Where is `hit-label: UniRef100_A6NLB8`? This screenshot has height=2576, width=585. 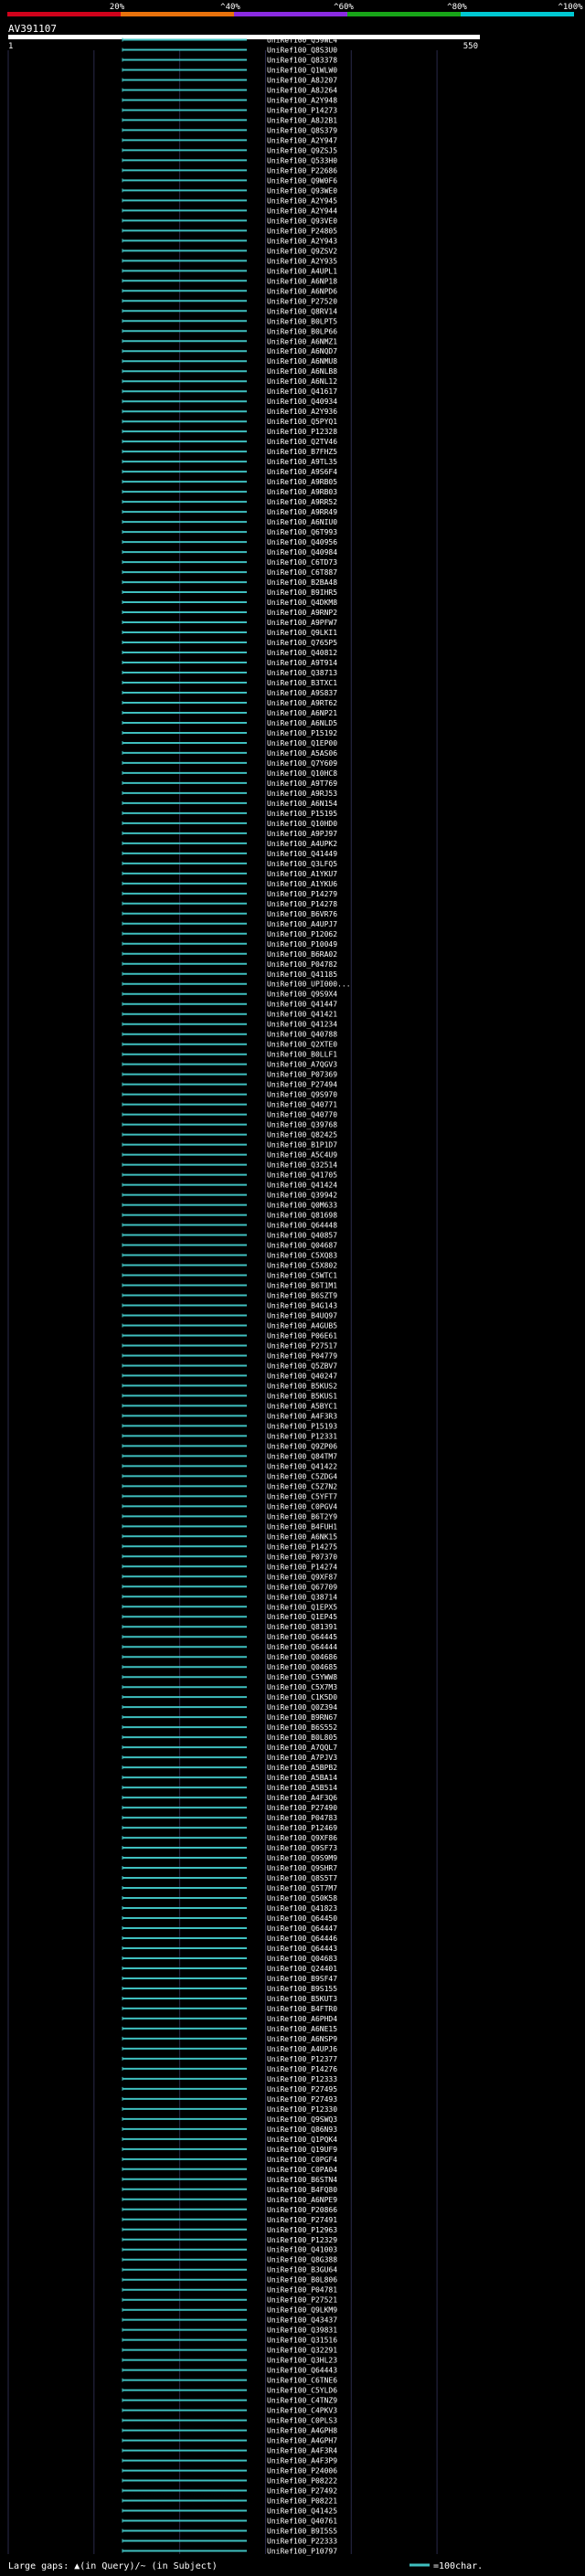
hit-label: UniRef100_A6NLB8 is located at coordinates (302, 371).